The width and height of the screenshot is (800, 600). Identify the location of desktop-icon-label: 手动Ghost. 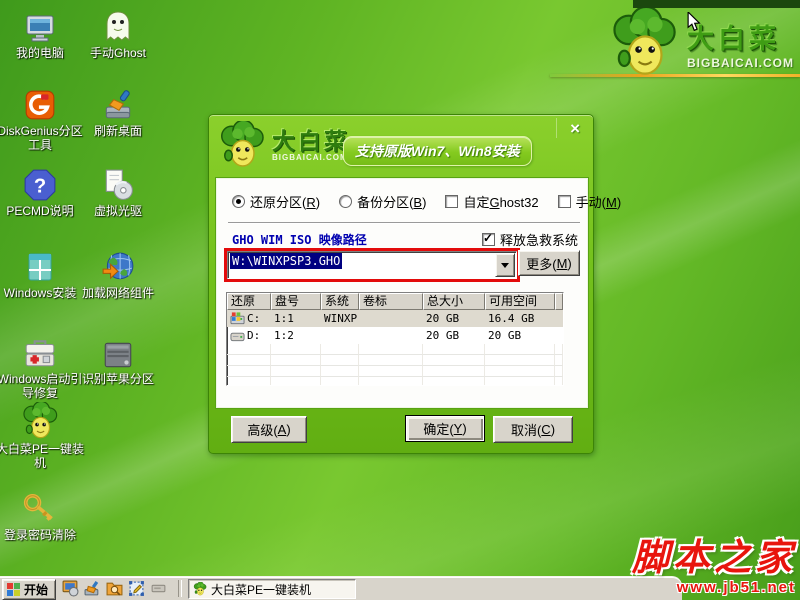
(118, 53).